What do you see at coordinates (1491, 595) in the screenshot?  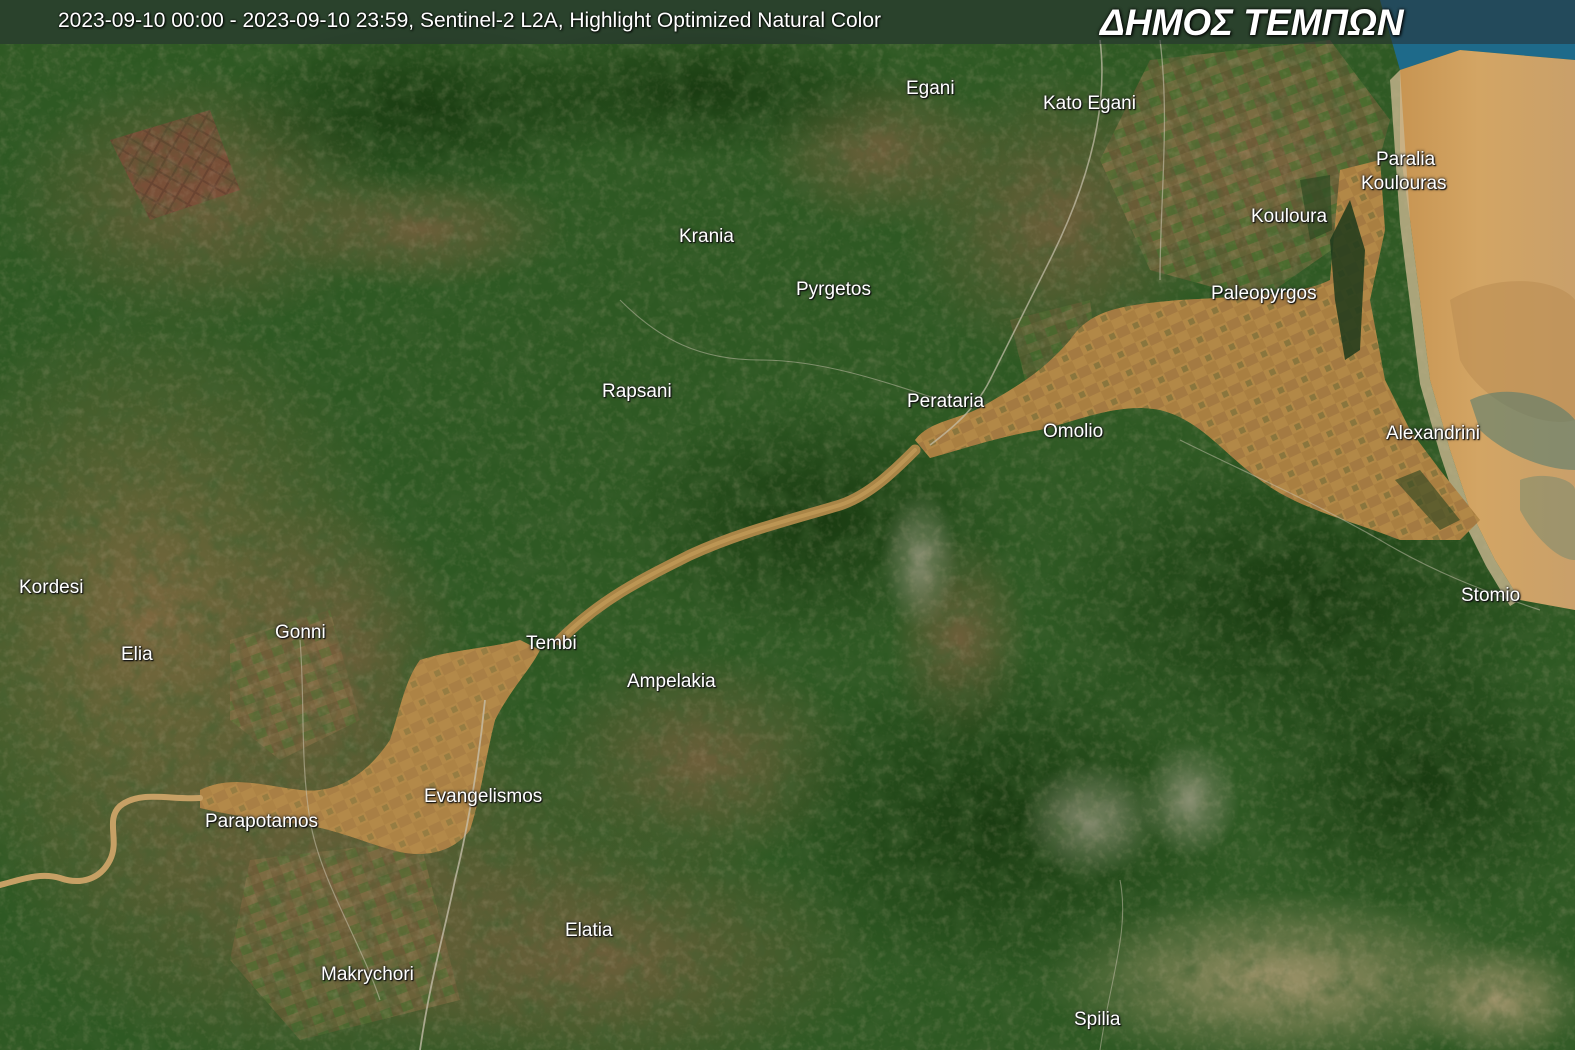 I see `place-label-stomio: Stomio` at bounding box center [1491, 595].